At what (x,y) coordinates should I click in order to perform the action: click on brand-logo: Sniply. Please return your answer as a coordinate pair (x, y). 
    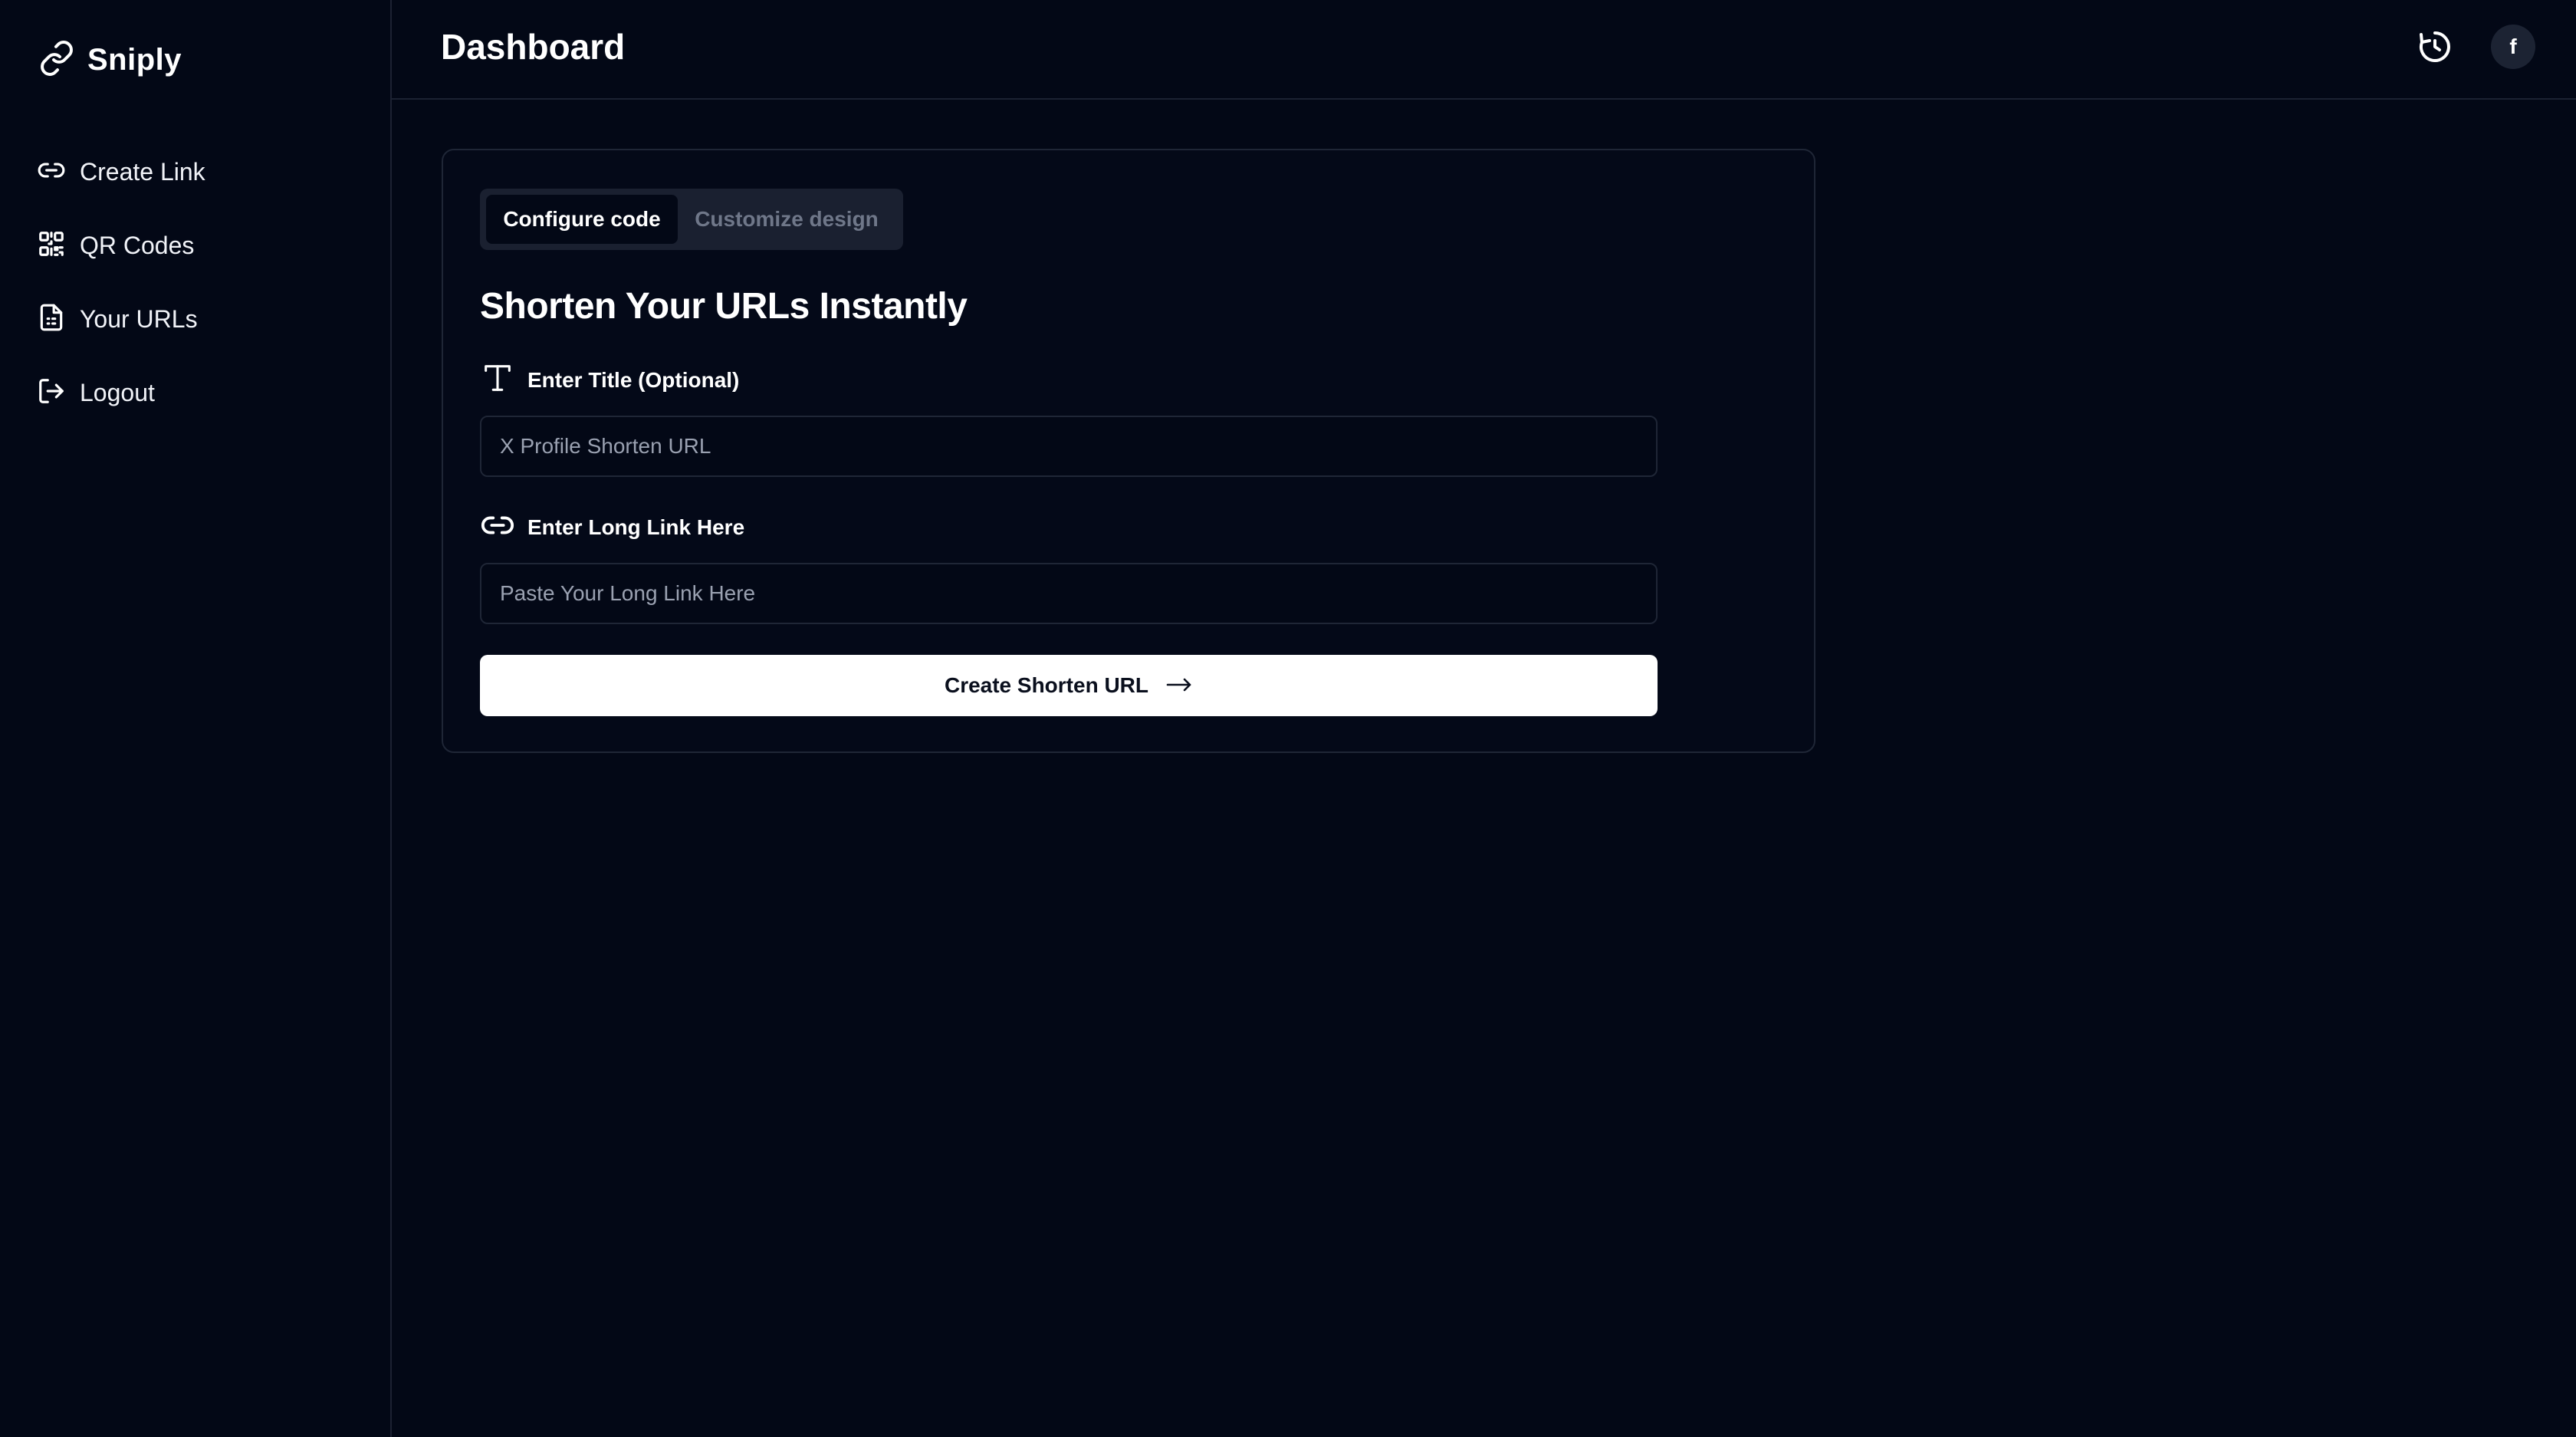
    Looking at the image, I should click on (110, 60).